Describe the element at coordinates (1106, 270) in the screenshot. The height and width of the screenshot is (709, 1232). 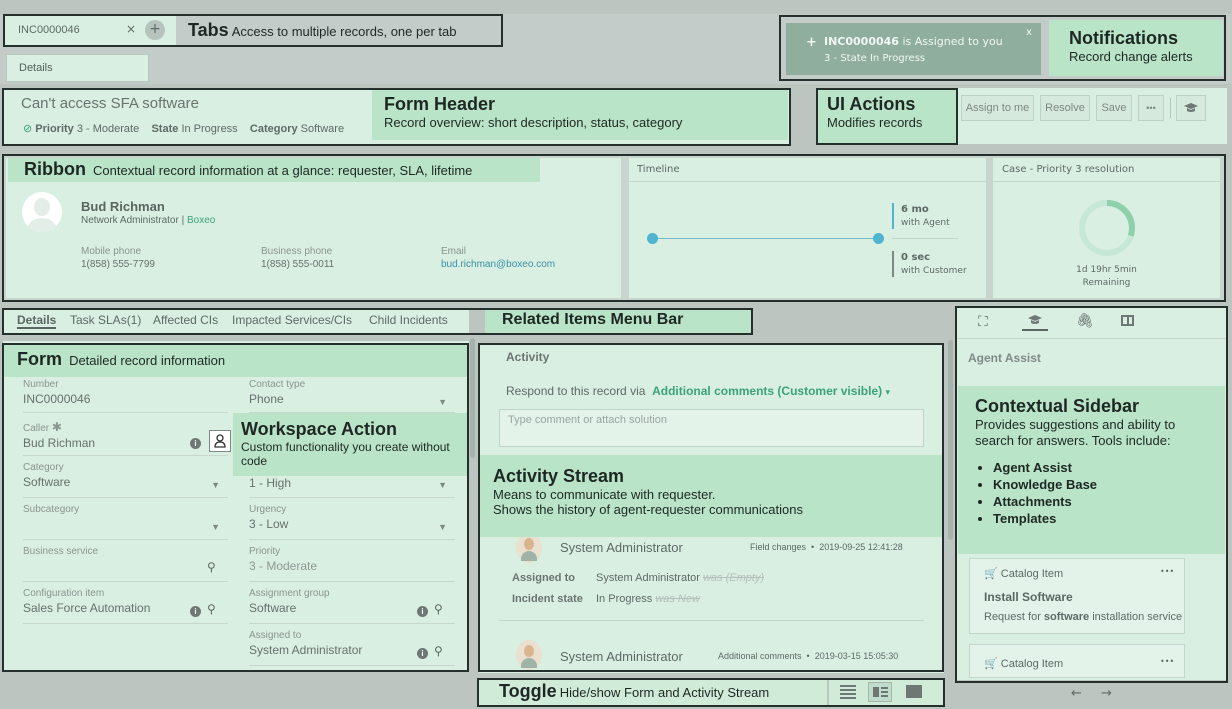
I see `sla-remaining: 1d 19hr 5min` at that location.